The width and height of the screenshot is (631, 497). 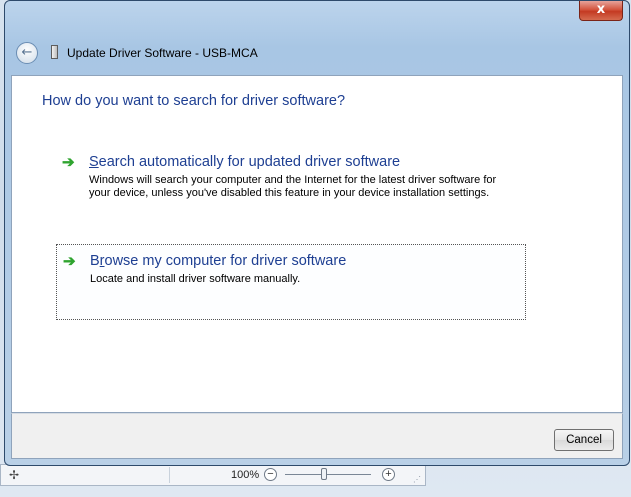 What do you see at coordinates (162, 53) in the screenshot?
I see `dialog-title: Update Driver Software - USB-MCA` at bounding box center [162, 53].